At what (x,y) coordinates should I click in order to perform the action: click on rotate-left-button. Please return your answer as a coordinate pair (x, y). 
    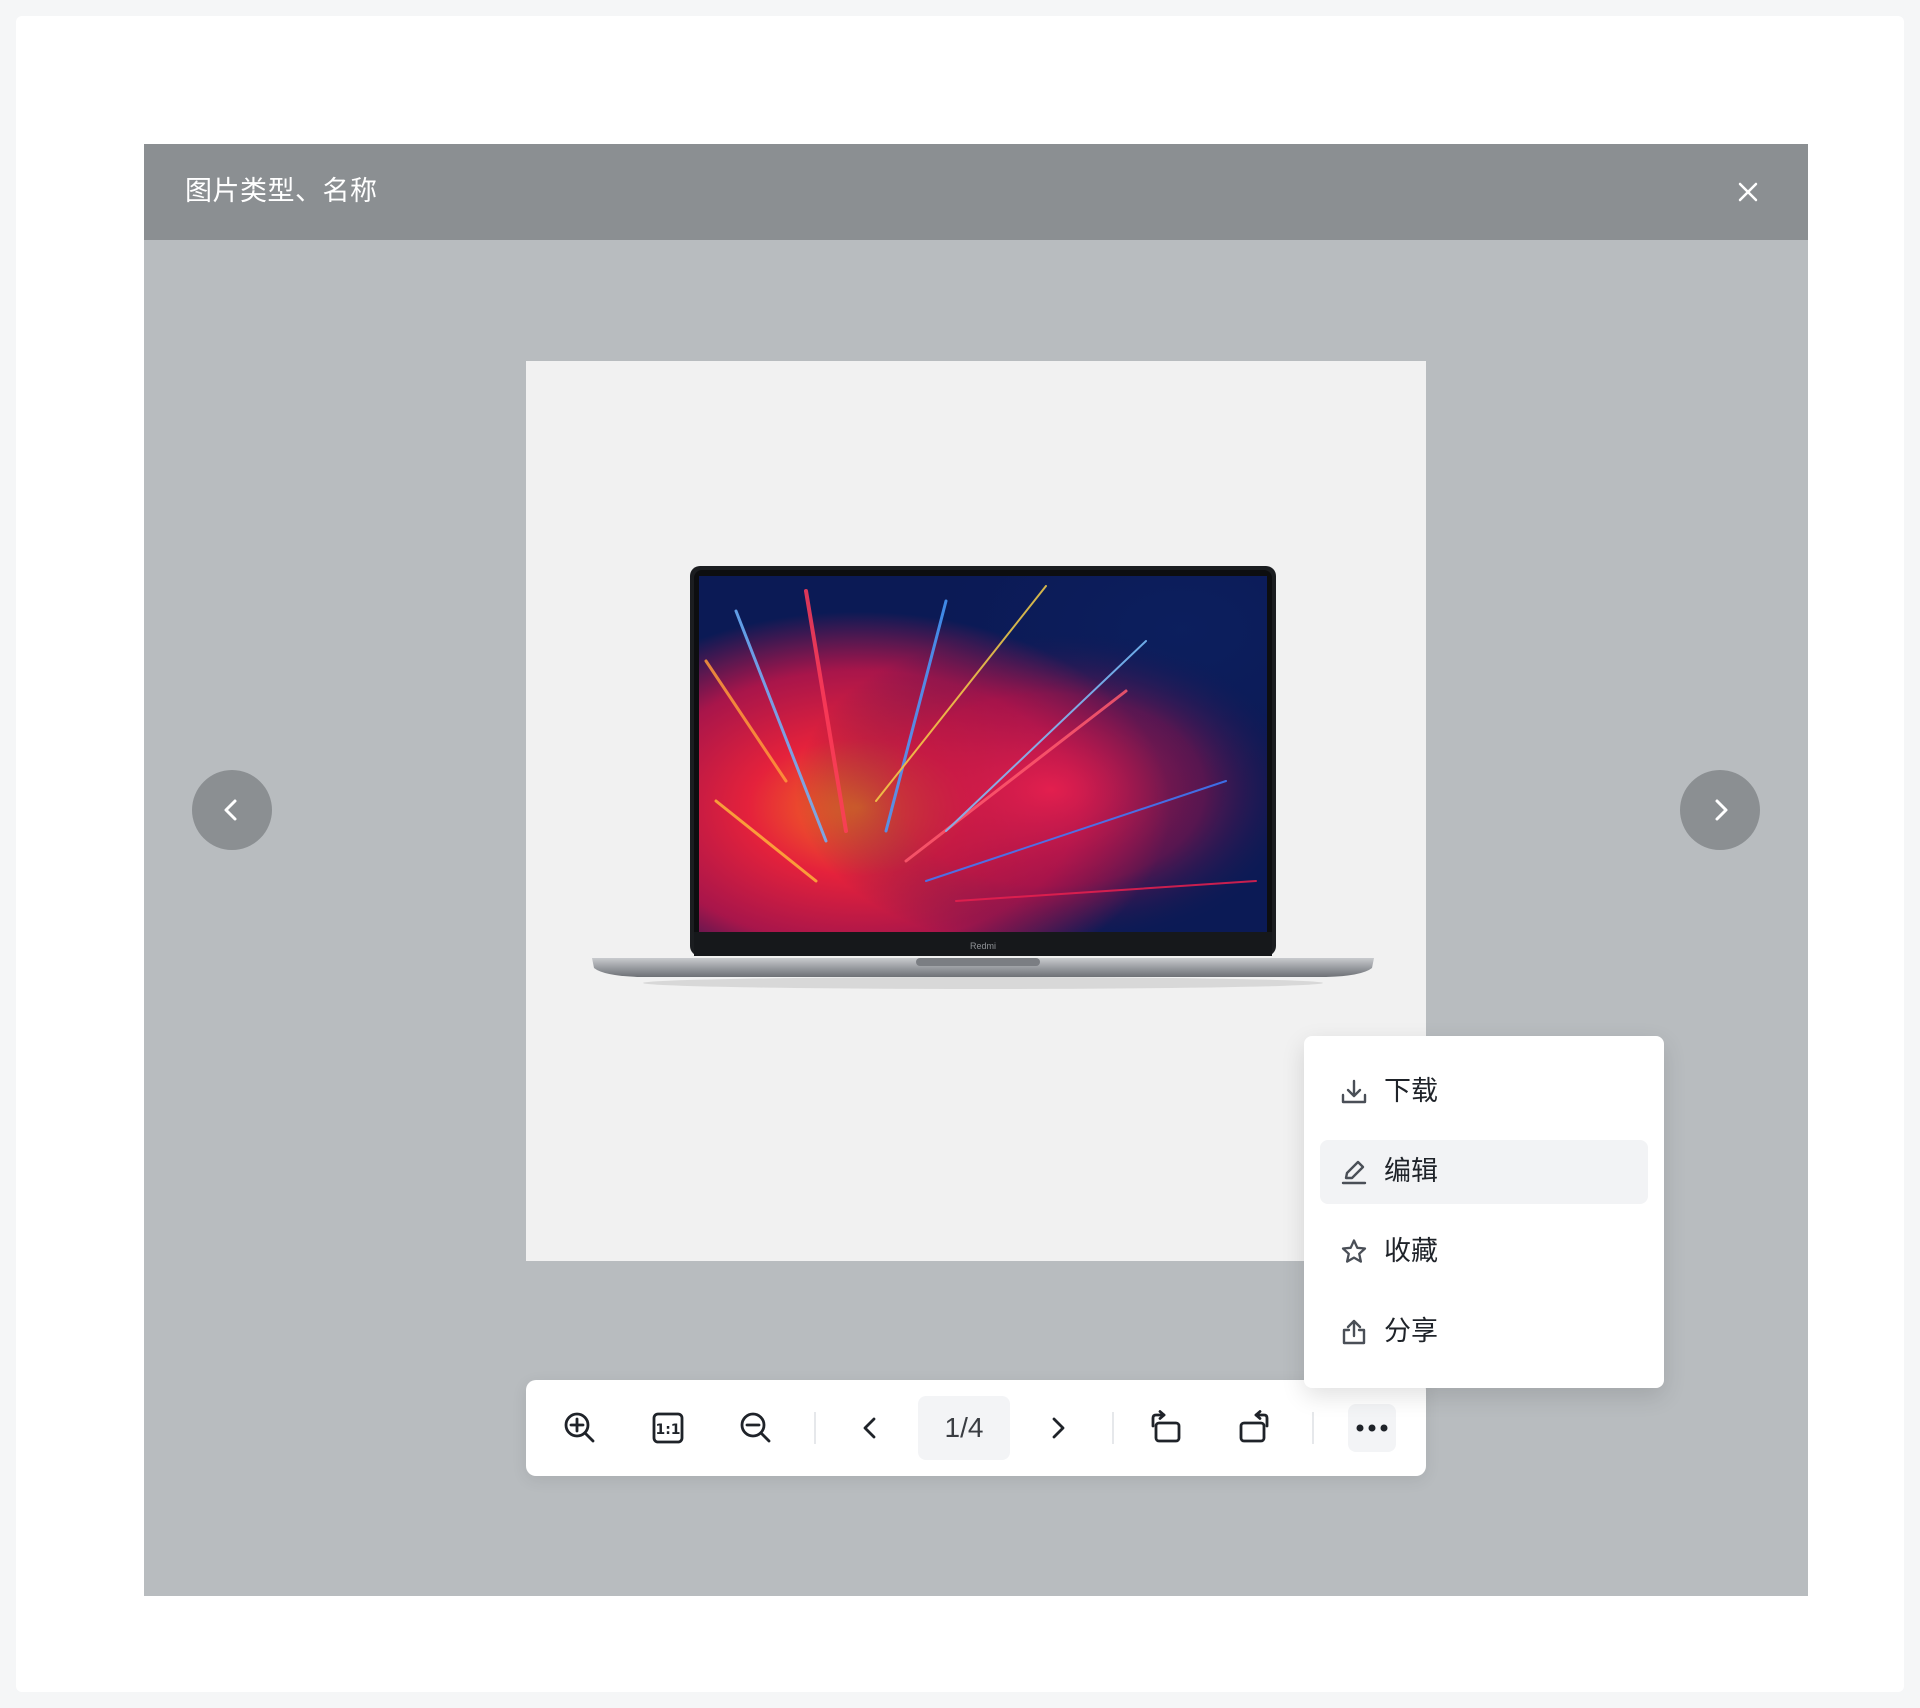
    Looking at the image, I should click on (1166, 1428).